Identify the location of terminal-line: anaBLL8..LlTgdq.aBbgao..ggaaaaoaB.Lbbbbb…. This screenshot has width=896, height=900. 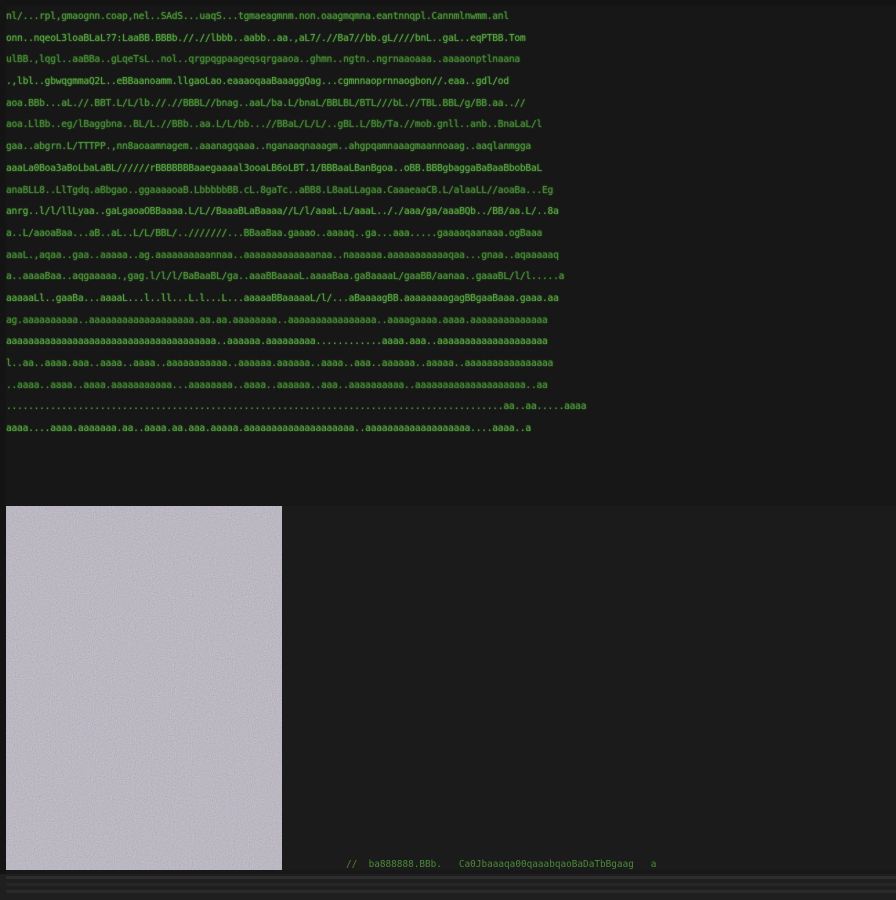
(280, 190).